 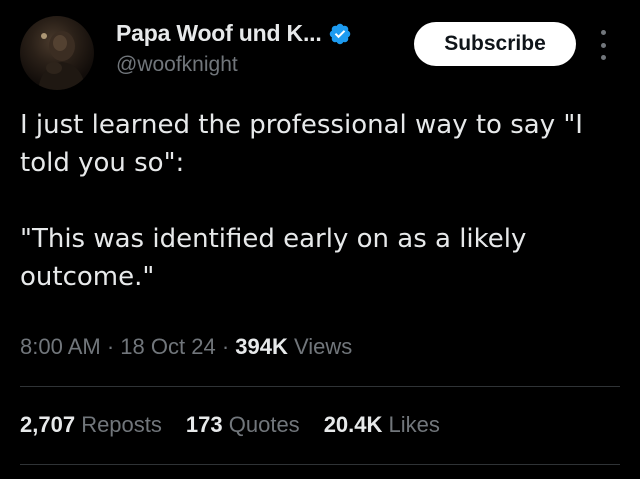 What do you see at coordinates (204, 424) in the screenshot?
I see `quotes-count: 173` at bounding box center [204, 424].